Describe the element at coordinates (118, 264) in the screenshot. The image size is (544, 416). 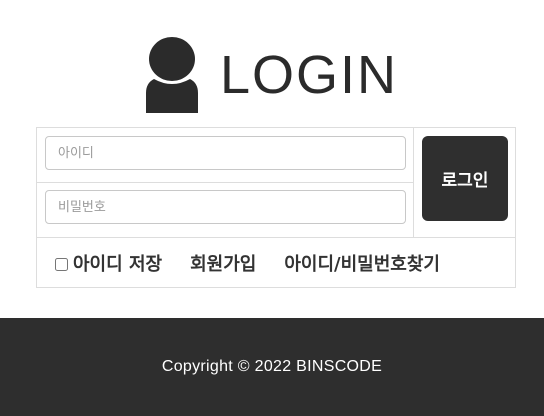
I see `remember-id-label: 아이디 저장` at that location.